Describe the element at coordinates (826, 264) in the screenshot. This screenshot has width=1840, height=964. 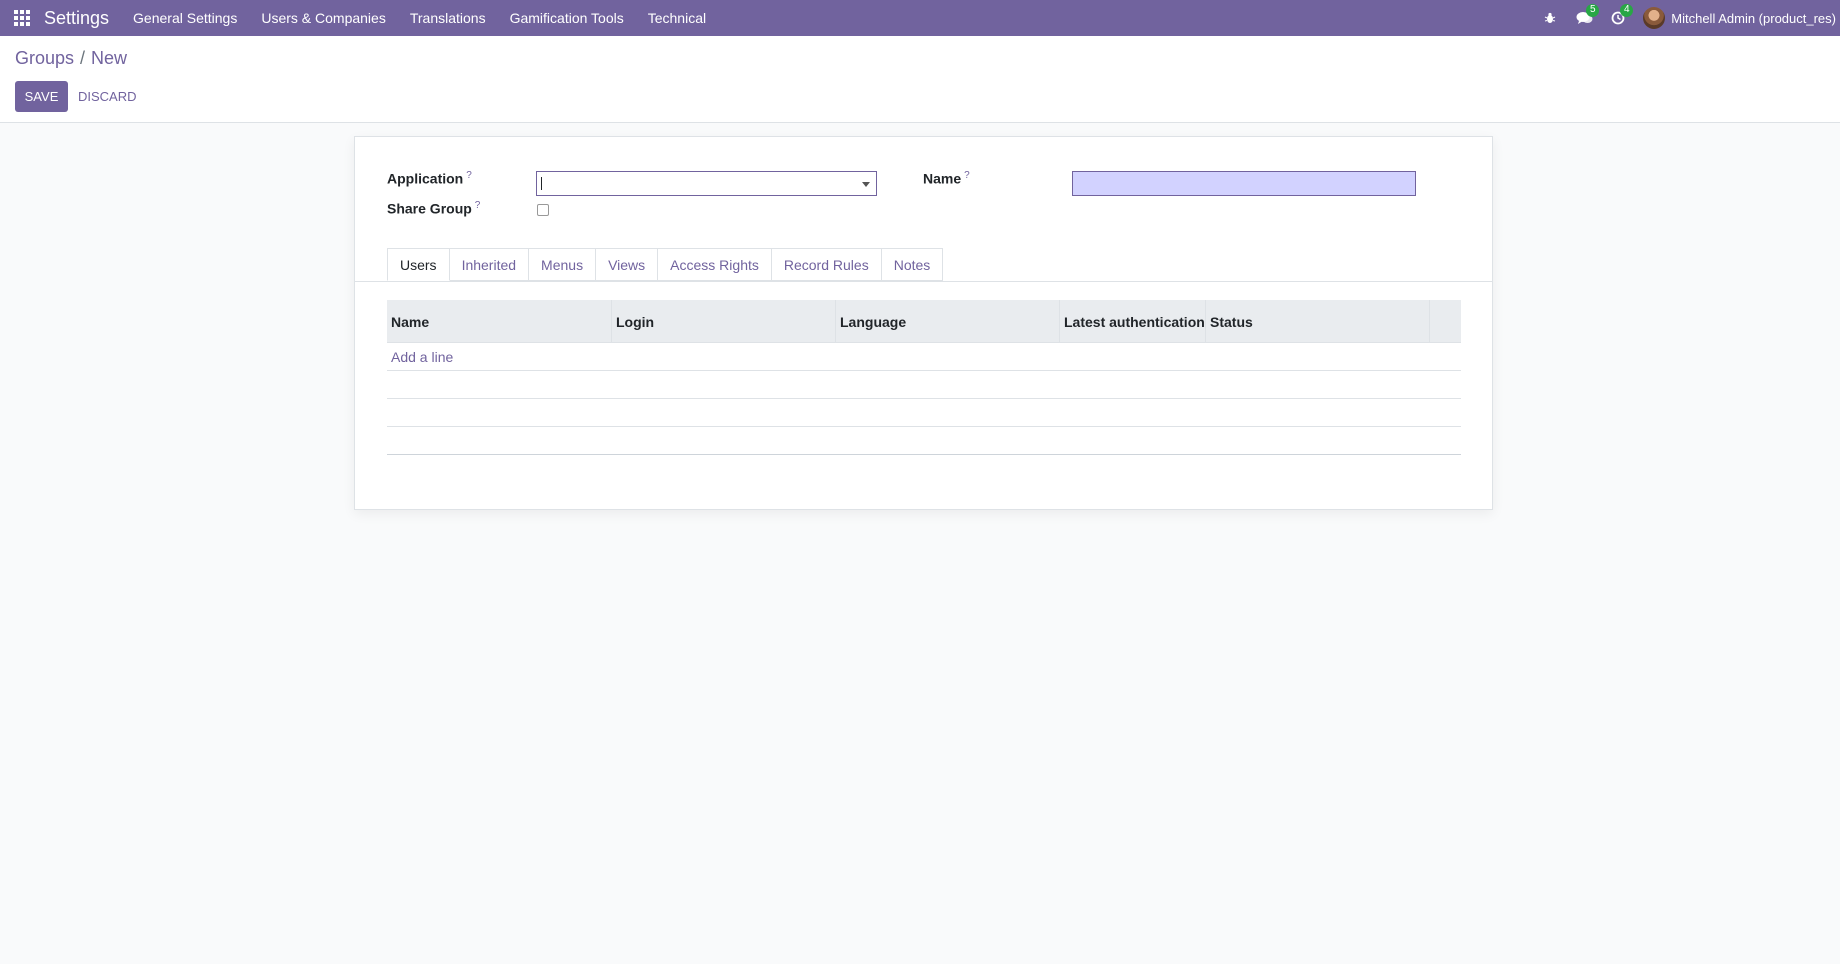
I see `tab-record-rules: Record Rules` at that location.